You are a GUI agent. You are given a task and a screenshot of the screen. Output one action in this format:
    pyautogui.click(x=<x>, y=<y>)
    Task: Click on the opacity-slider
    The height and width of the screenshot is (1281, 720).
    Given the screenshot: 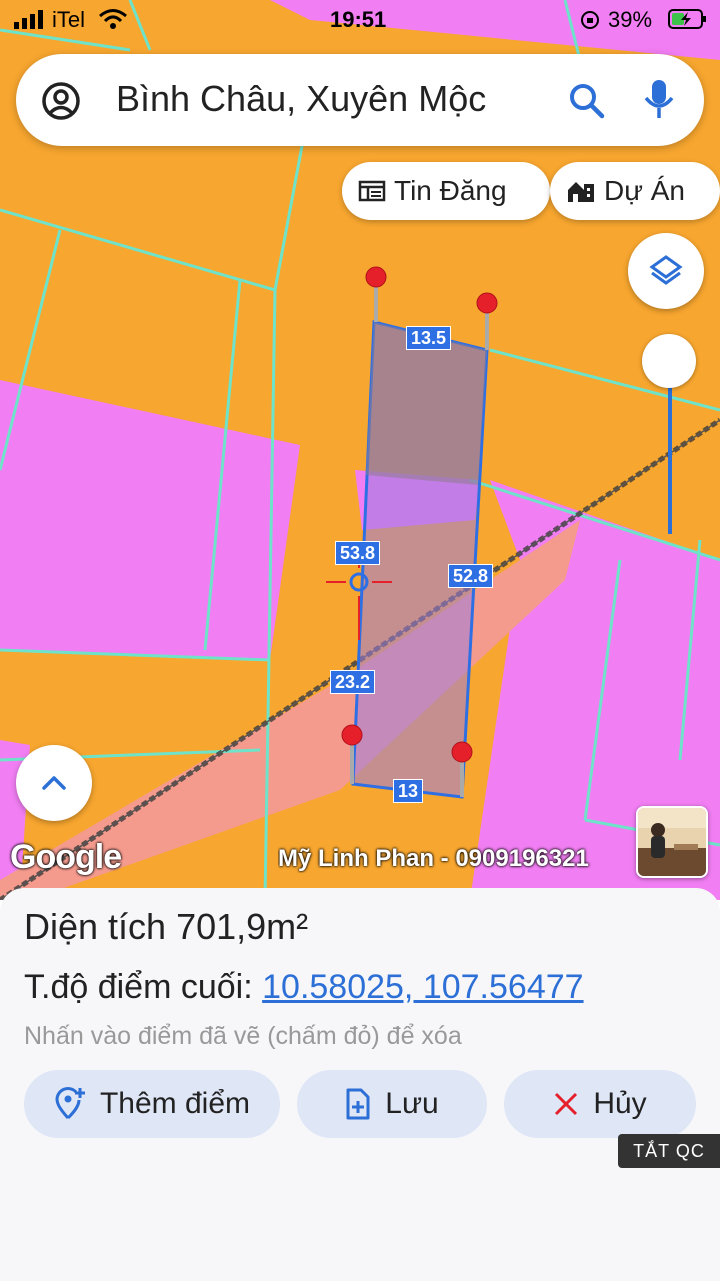 What is the action you would take?
    pyautogui.click(x=670, y=434)
    